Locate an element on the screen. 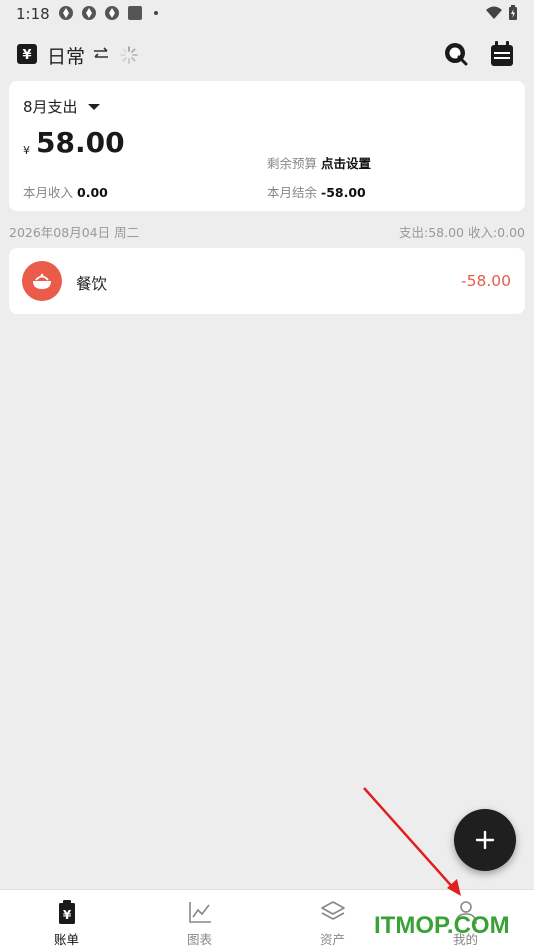  nav-label-chart: 图表 is located at coordinates (199, 939).